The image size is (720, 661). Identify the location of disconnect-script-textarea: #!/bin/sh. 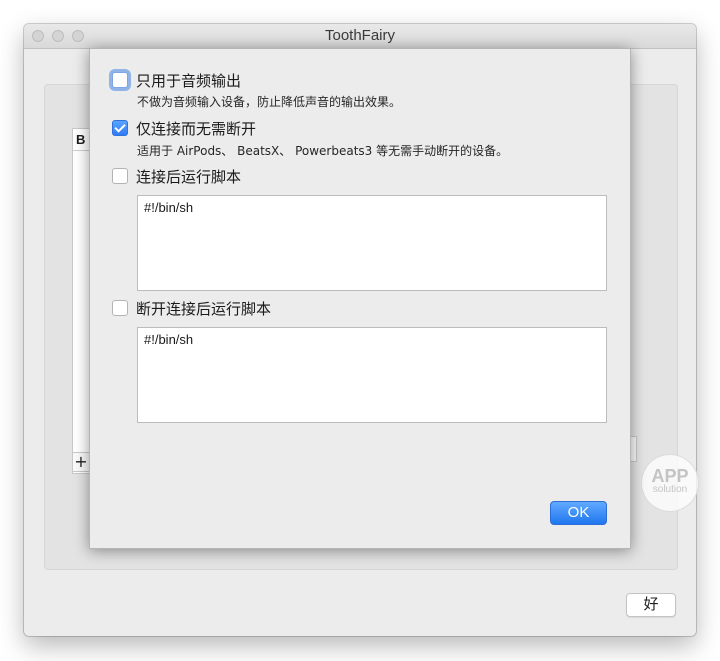
(372, 375).